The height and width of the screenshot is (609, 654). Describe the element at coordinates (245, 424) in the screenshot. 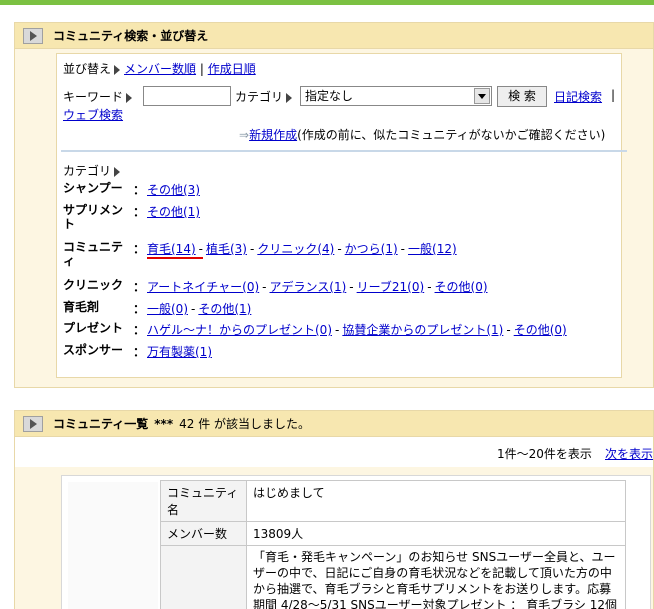

I see `result-count: 42 件 が該当しました。` at that location.